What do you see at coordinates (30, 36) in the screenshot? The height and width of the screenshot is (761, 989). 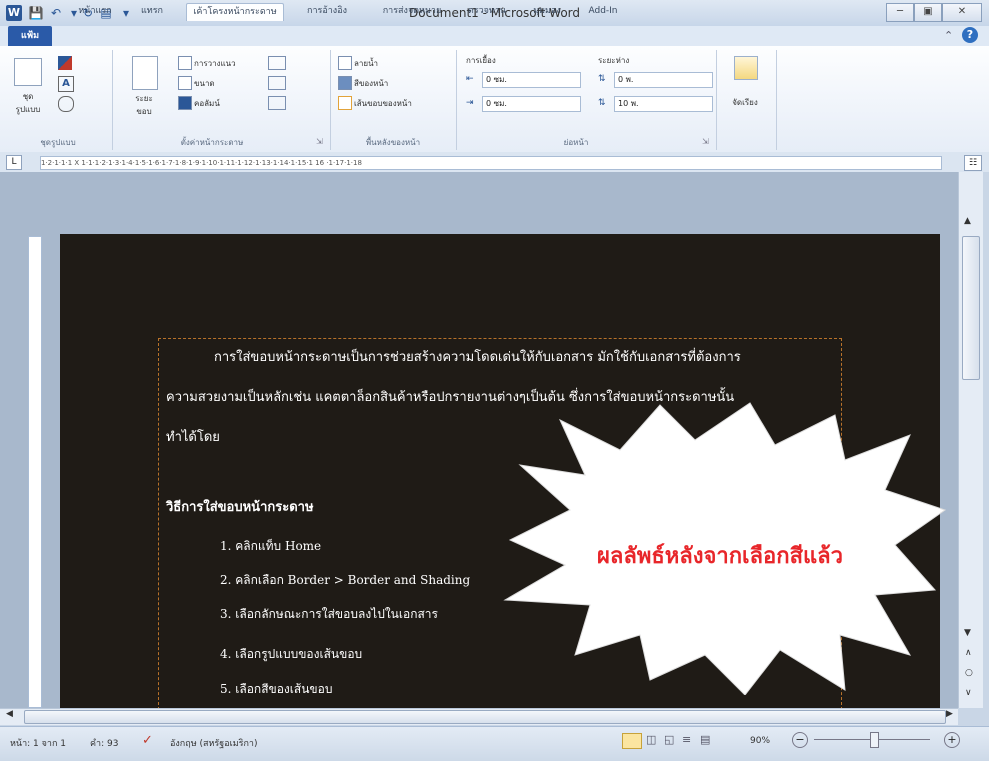 I see `tab-file: แฟ้ม` at bounding box center [30, 36].